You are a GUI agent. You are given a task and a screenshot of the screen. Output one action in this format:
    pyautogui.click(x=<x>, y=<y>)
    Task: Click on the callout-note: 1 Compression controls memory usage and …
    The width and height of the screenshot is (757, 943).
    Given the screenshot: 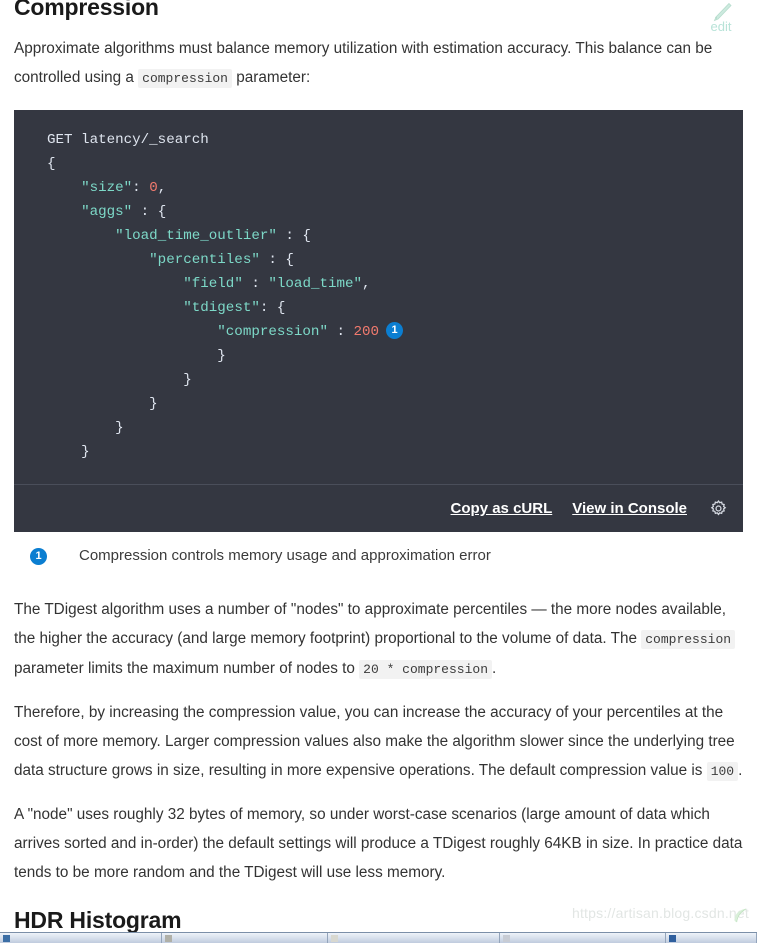 What is the action you would take?
    pyautogui.click(x=378, y=556)
    